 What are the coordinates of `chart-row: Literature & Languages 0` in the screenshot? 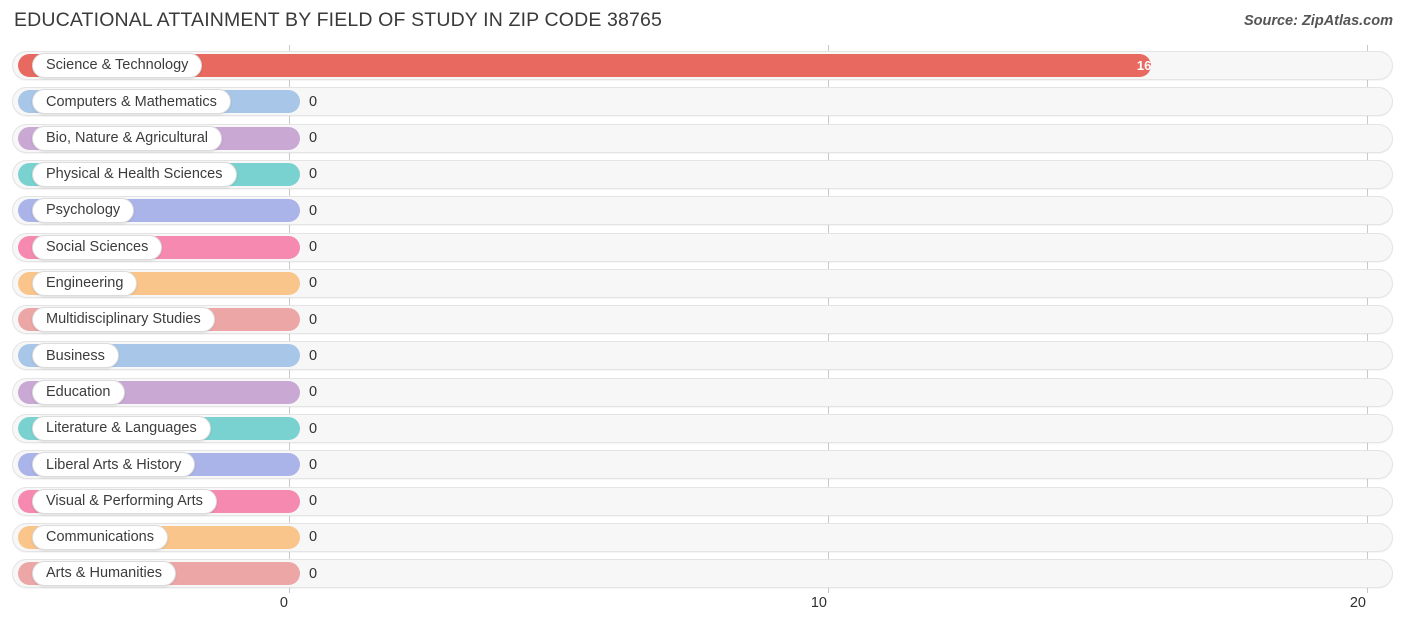 It's located at (702, 428).